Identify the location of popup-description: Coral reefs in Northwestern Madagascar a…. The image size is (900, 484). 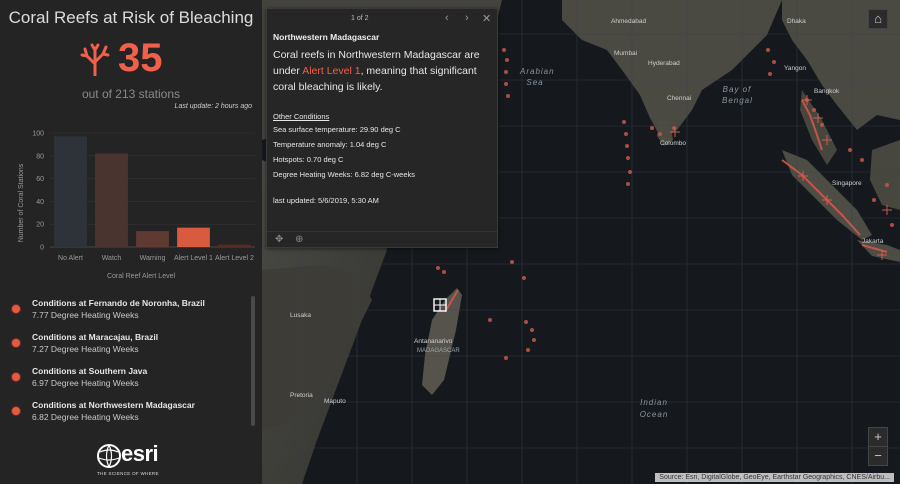
(385, 71).